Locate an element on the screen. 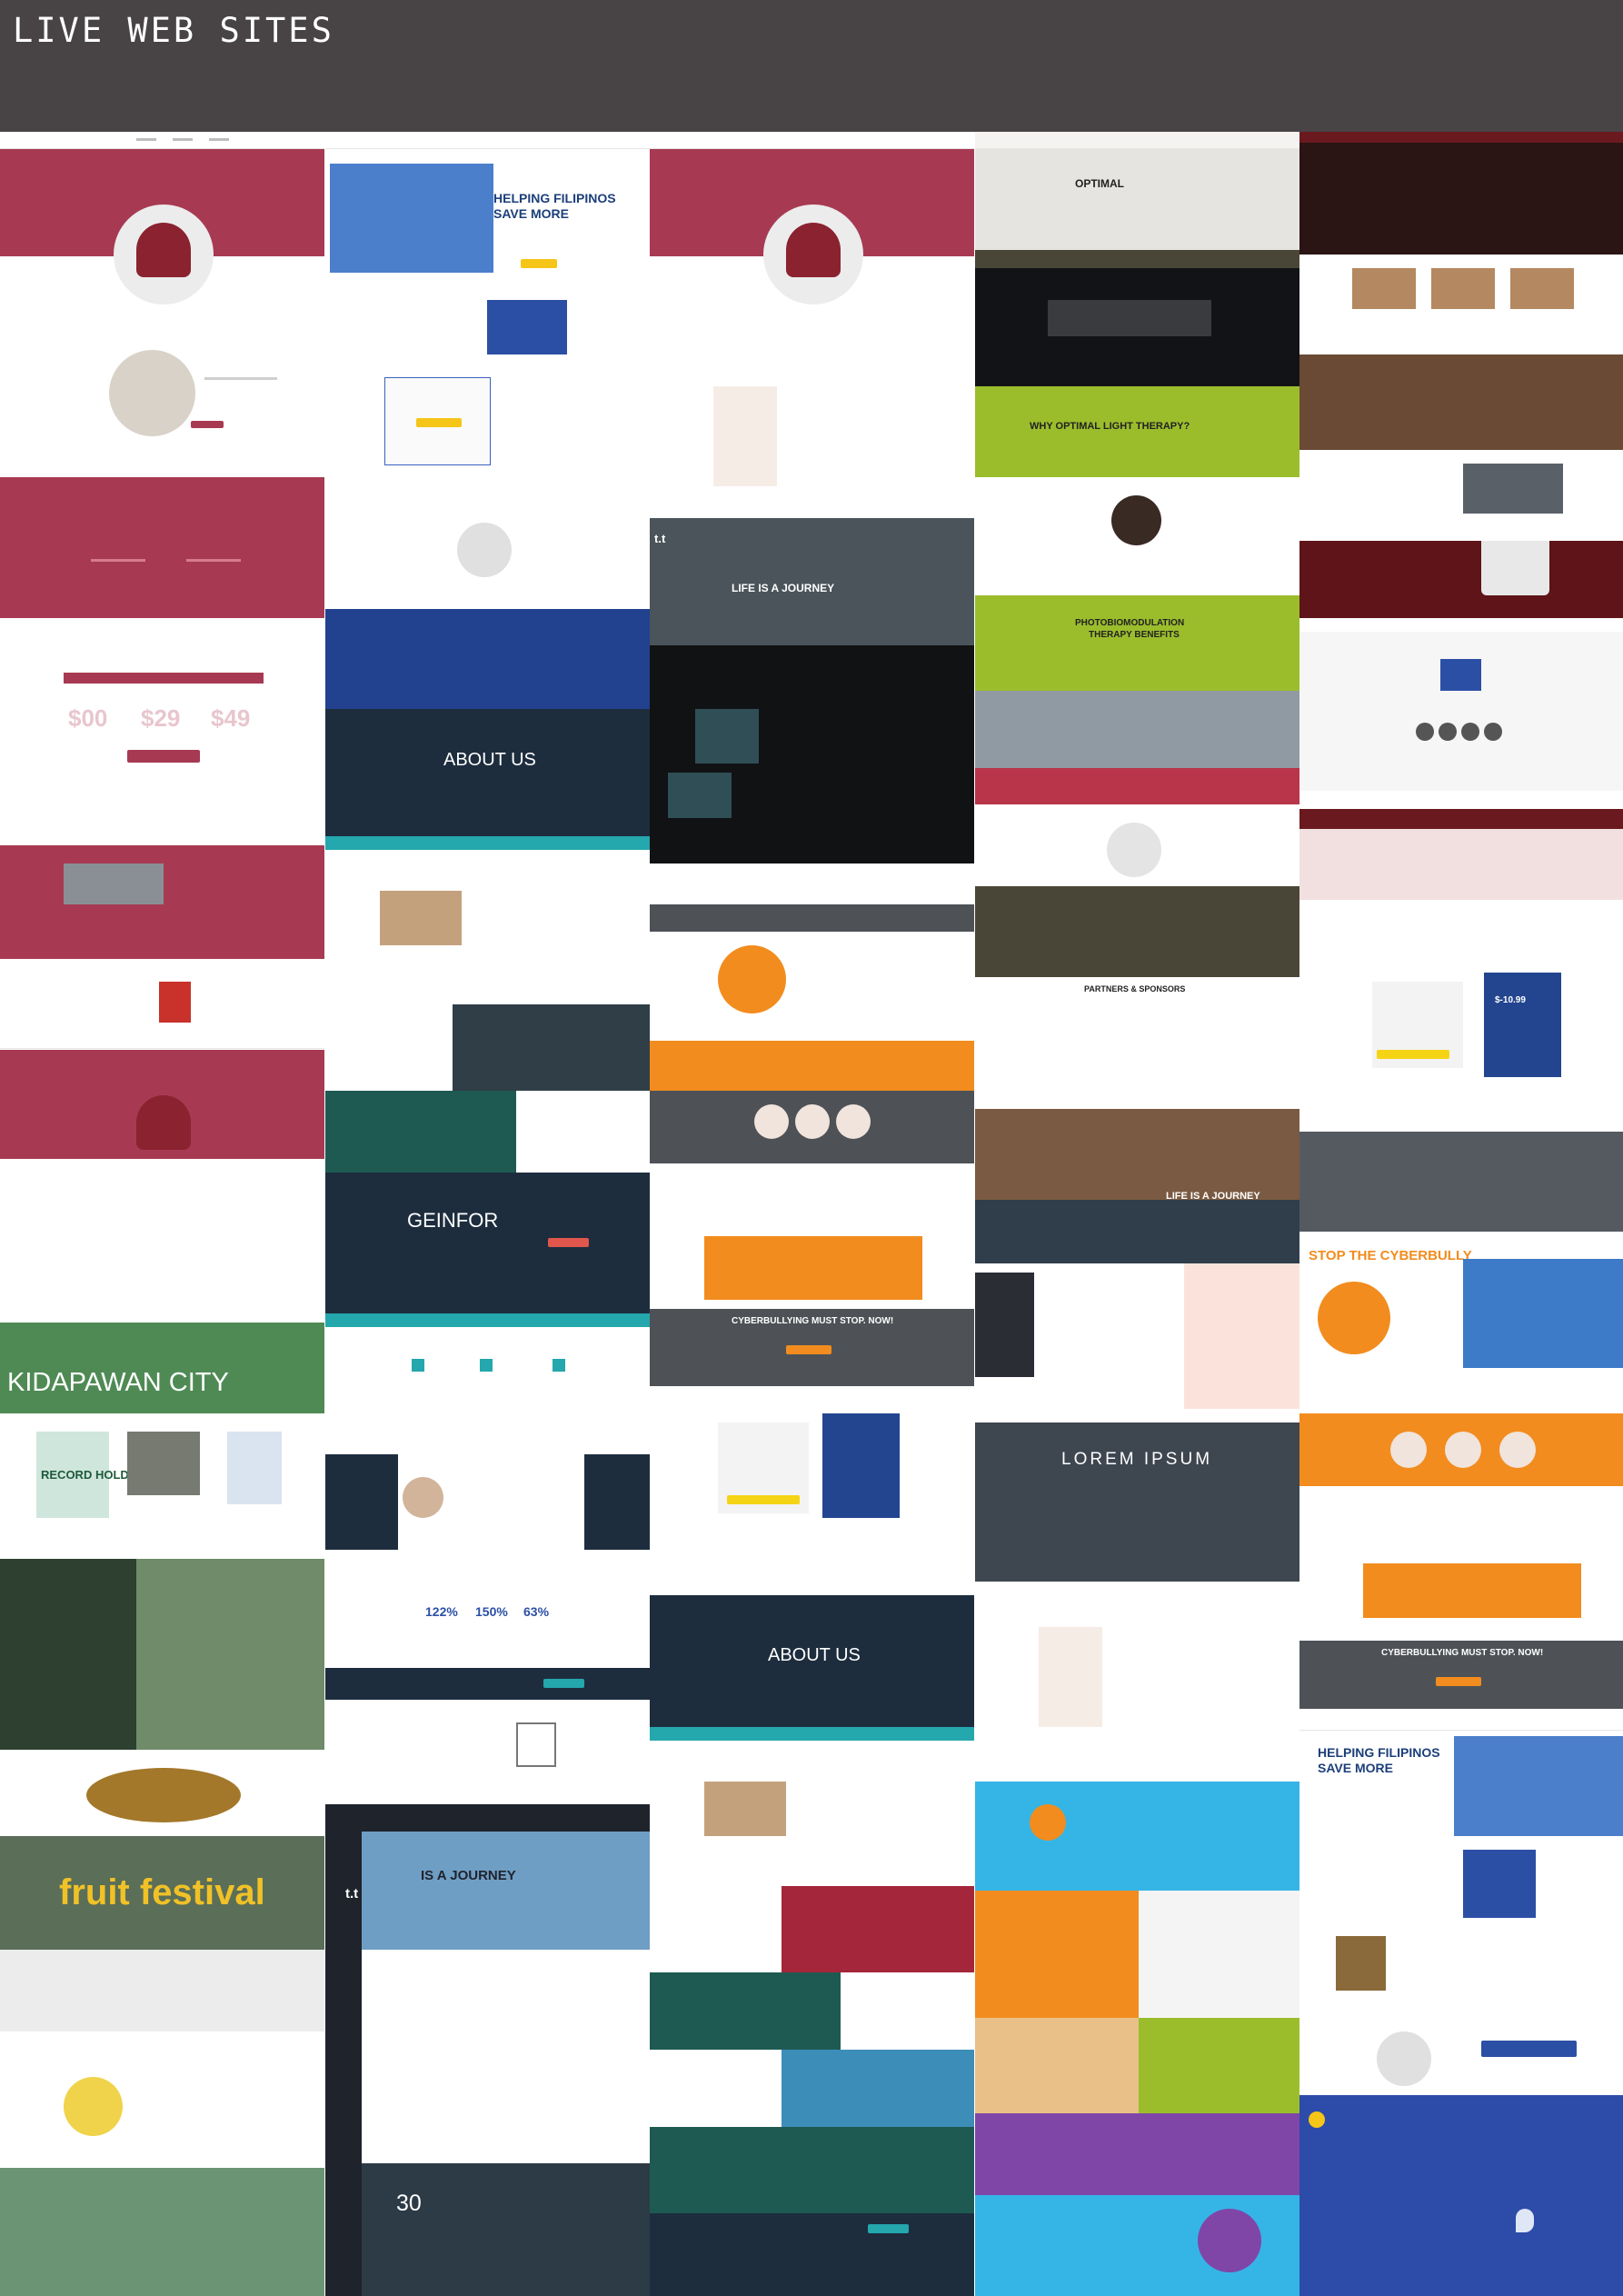 This screenshot has height=2296, width=1623. image-strip is located at coordinates (1137, 786).